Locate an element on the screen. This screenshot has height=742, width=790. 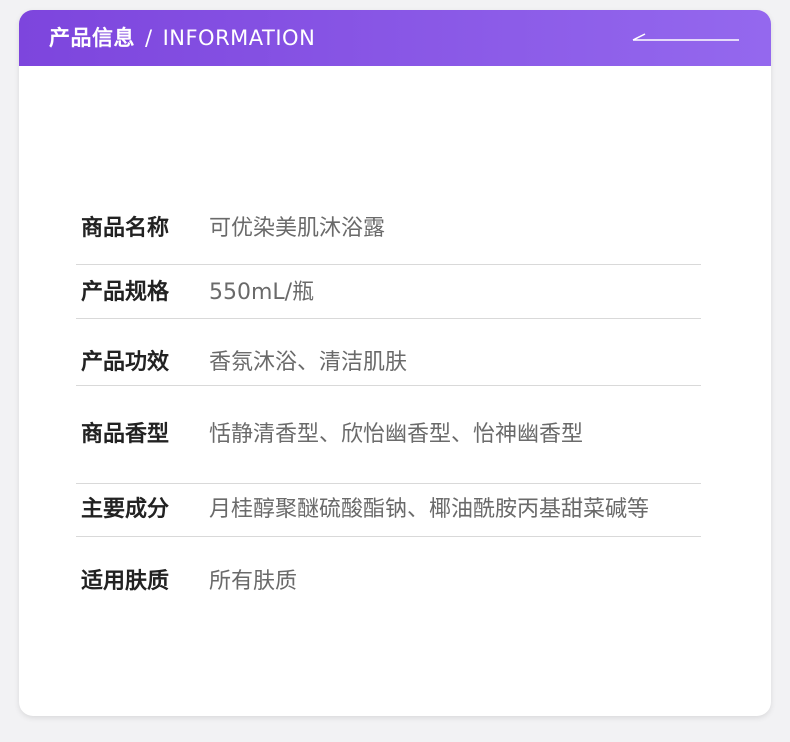
header-title-en: INFORMATION is located at coordinates (239, 38).